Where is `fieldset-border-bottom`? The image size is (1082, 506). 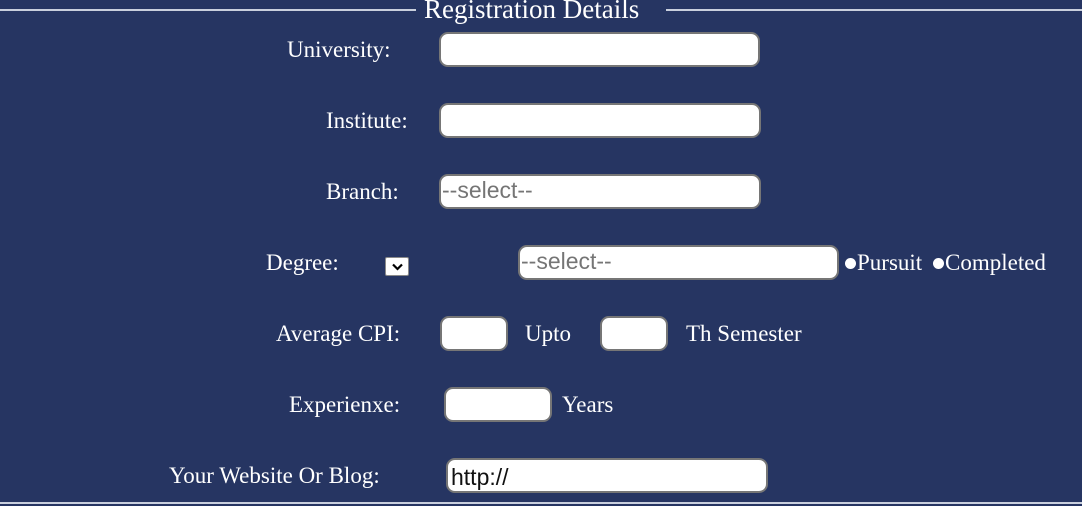 fieldset-border-bottom is located at coordinates (541, 503).